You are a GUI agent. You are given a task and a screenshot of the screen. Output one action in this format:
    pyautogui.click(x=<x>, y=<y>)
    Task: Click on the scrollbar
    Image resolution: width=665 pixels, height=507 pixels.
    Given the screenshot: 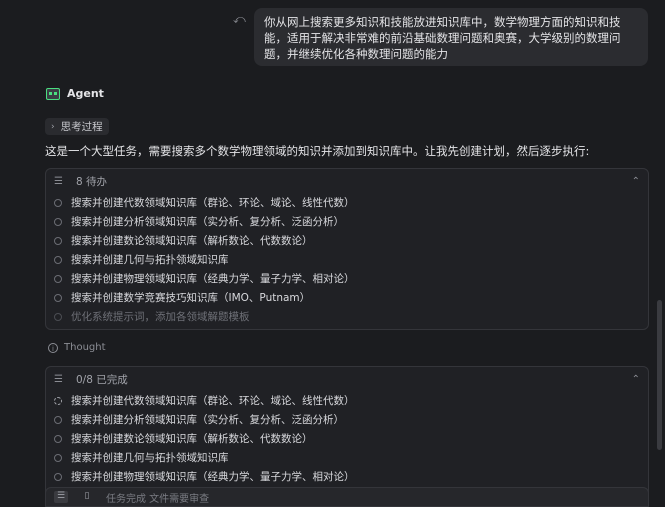 What is the action you would take?
    pyautogui.click(x=659, y=375)
    